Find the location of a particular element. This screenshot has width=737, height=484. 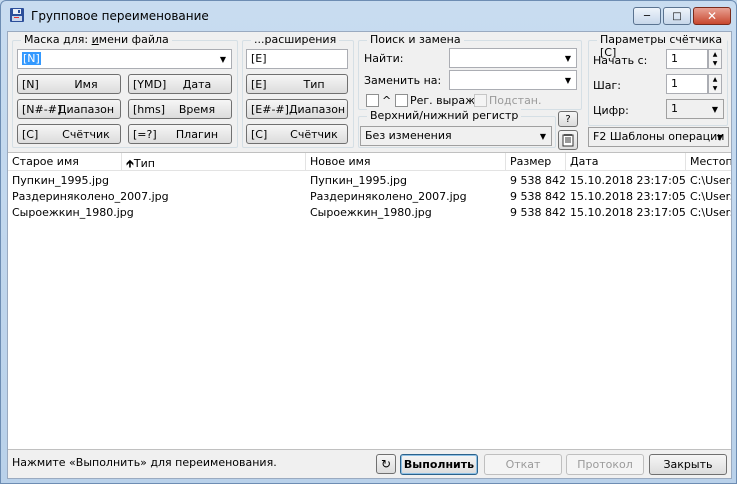

minimize-button: ─ is located at coordinates (647, 16).